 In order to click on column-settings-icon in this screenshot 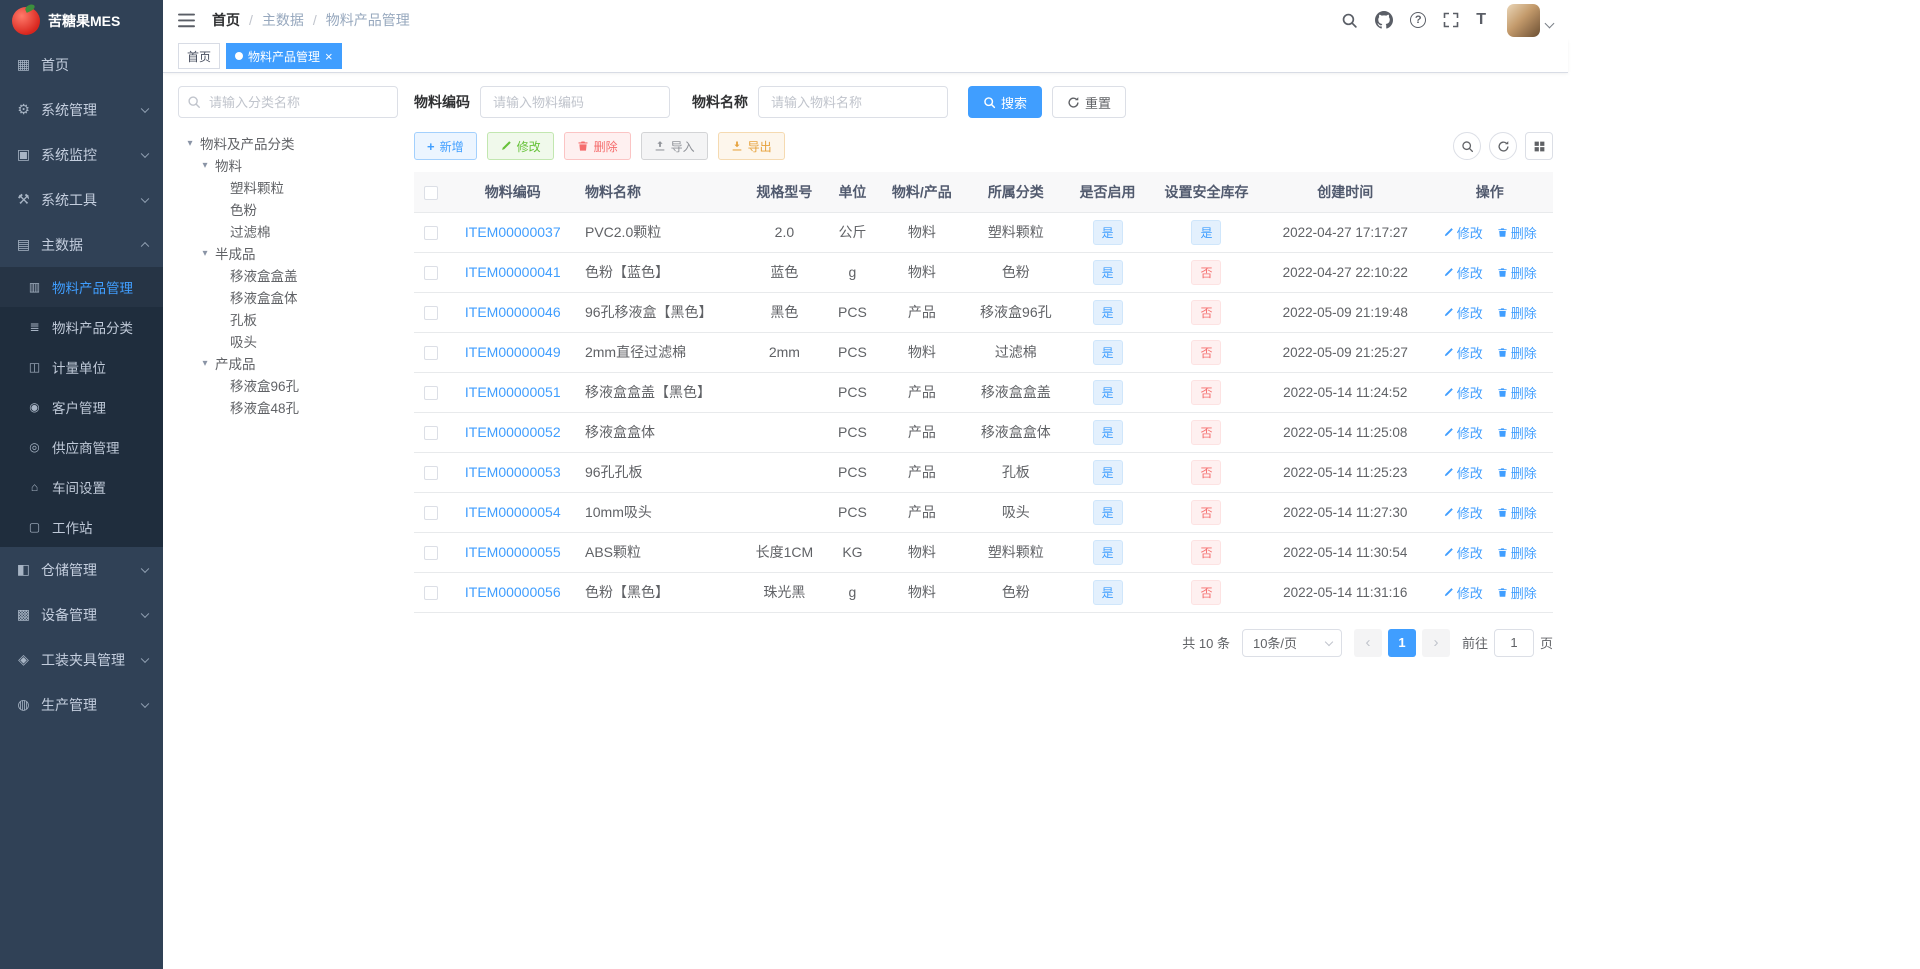, I will do `click(1539, 146)`.